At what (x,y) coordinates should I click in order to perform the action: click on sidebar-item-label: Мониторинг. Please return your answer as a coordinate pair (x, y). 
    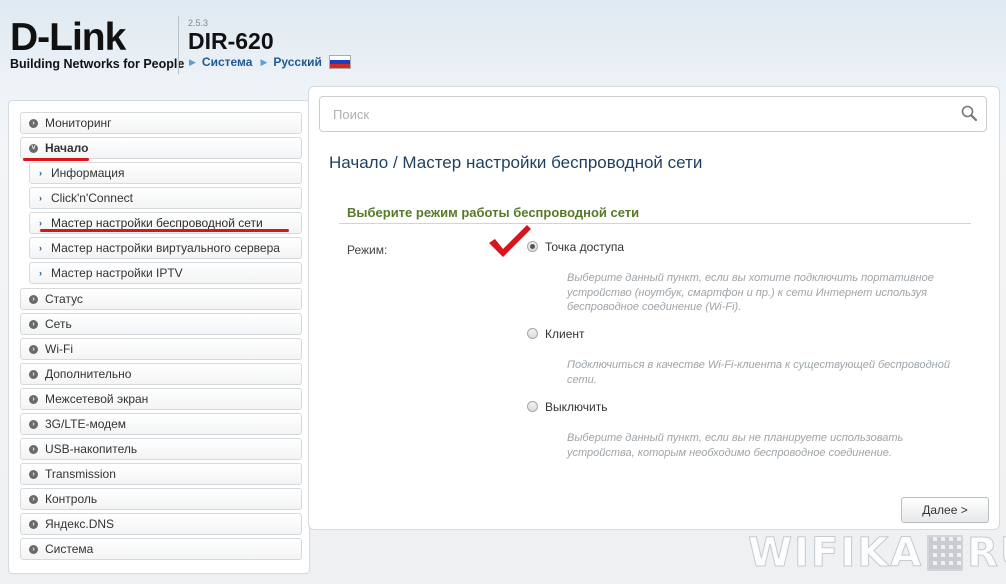
    Looking at the image, I should click on (78, 123).